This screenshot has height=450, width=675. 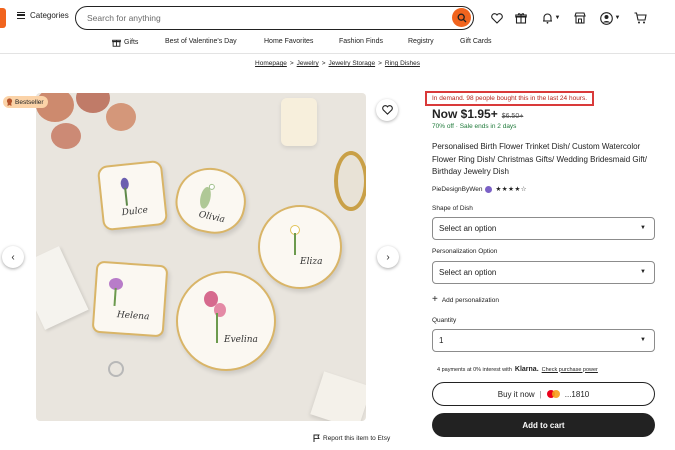 What do you see at coordinates (311, 262) in the screenshot?
I see `dish-name: Eliza` at bounding box center [311, 262].